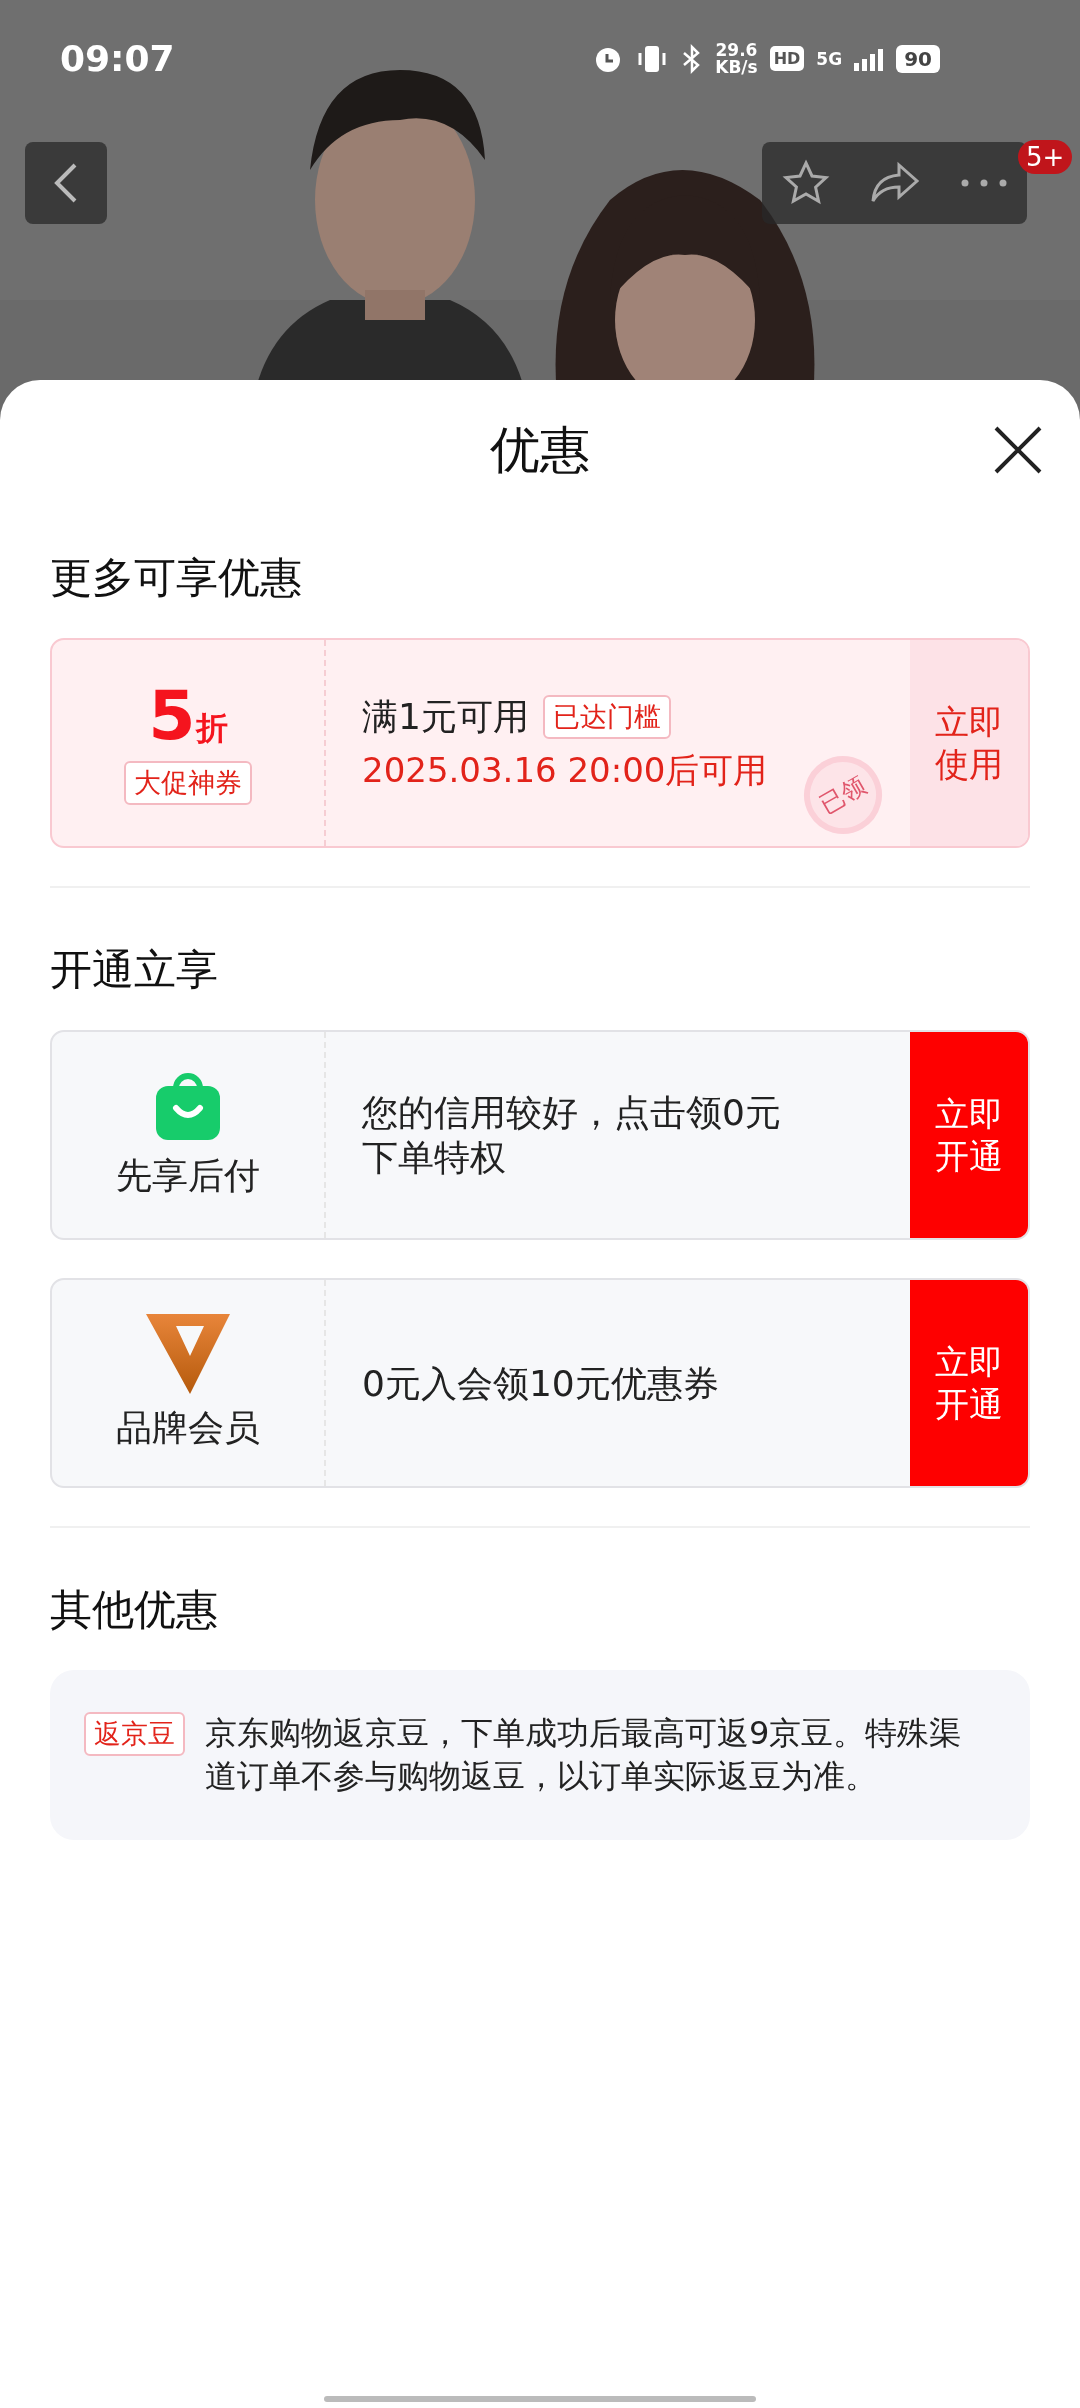 This screenshot has height=2408, width=1080. Describe the element at coordinates (445, 716) in the screenshot. I see `coupon-condition: 满1元可用` at that location.